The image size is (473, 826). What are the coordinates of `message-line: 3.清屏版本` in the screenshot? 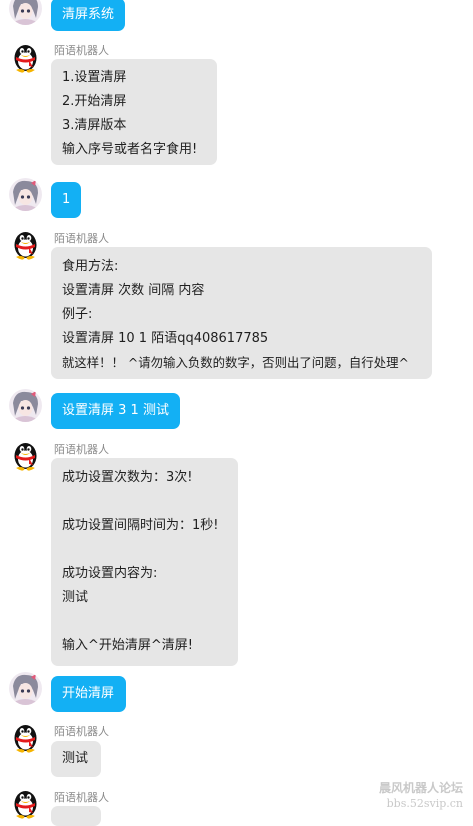 It's located at (94, 125).